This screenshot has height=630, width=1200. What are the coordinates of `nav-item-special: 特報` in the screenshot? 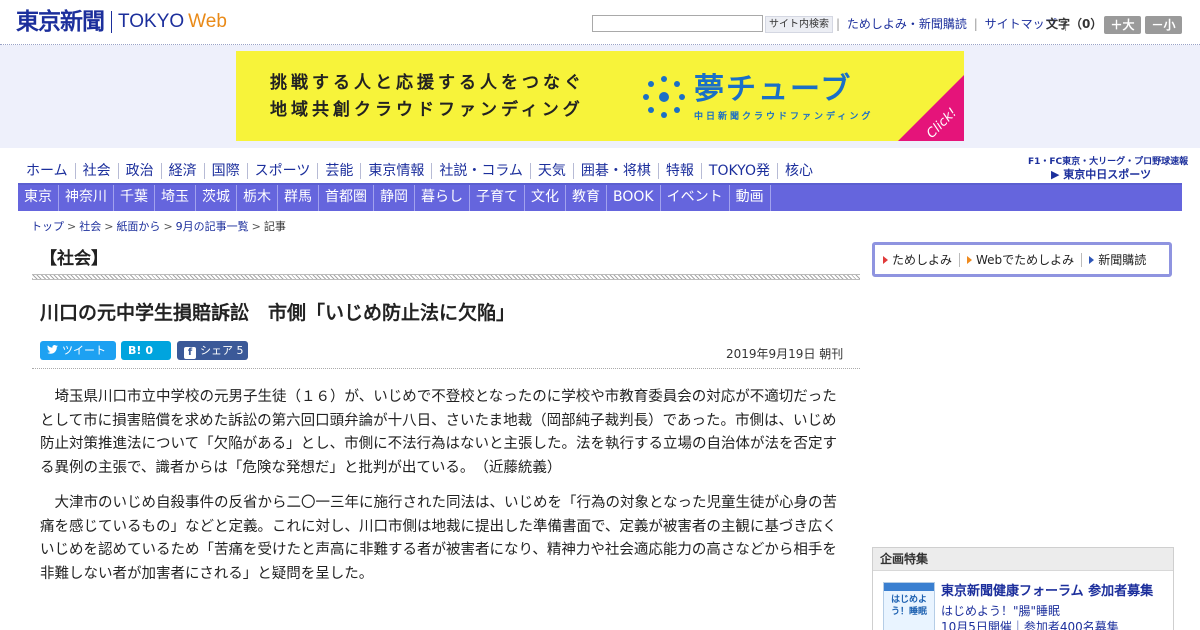 It's located at (680, 171).